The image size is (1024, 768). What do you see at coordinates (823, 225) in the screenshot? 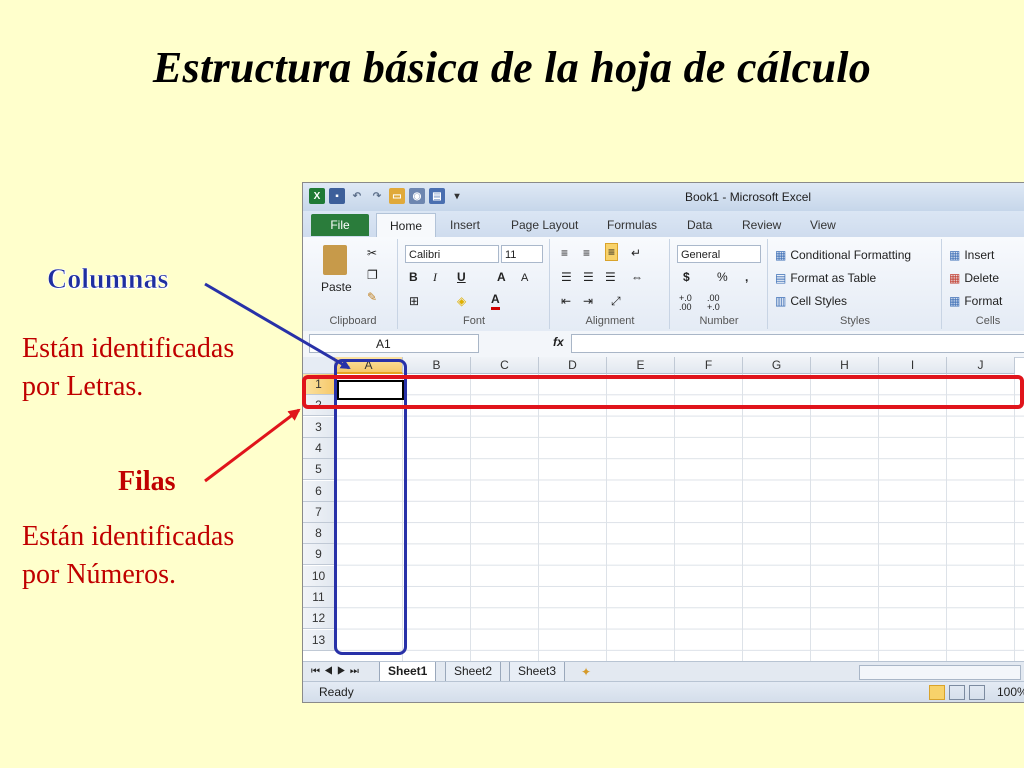
I see `tab-view: View` at bounding box center [823, 225].